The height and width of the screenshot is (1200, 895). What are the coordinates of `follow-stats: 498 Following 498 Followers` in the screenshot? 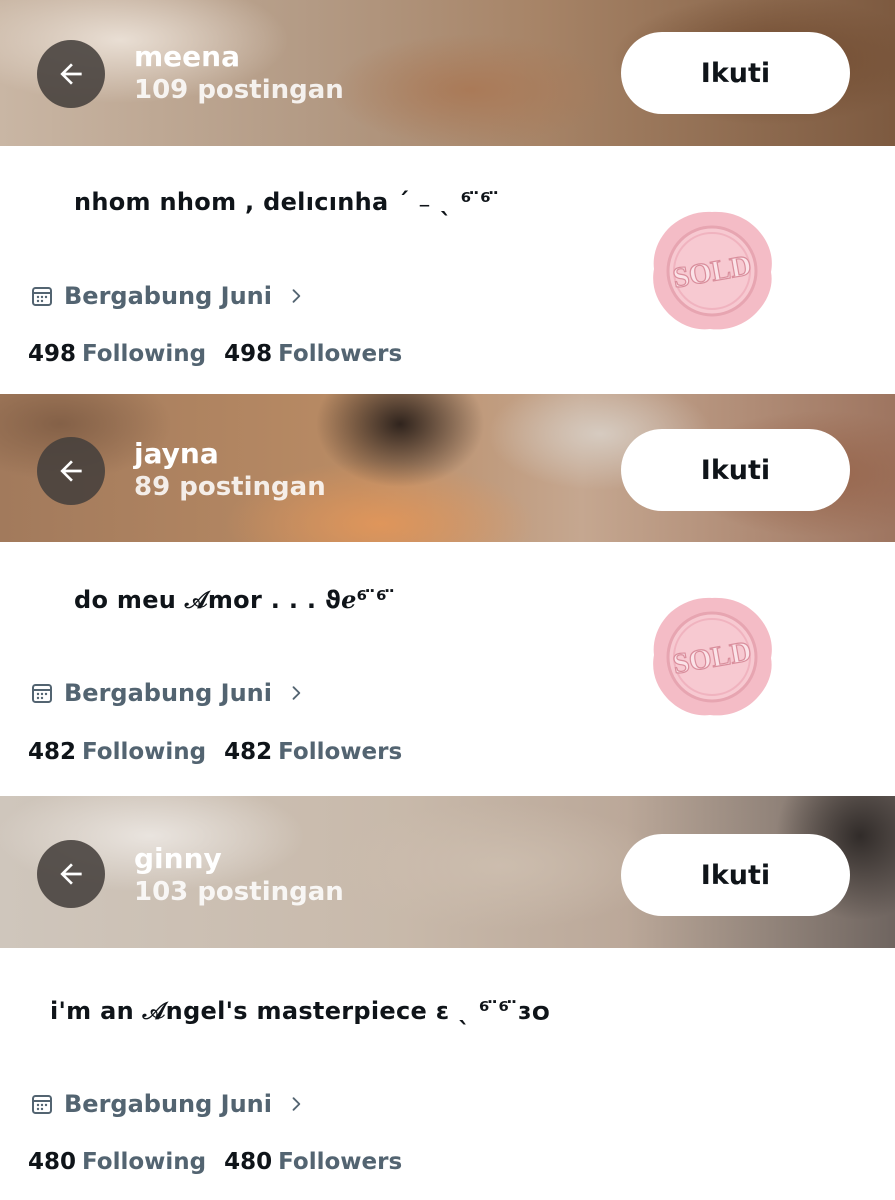 It's located at (224, 354).